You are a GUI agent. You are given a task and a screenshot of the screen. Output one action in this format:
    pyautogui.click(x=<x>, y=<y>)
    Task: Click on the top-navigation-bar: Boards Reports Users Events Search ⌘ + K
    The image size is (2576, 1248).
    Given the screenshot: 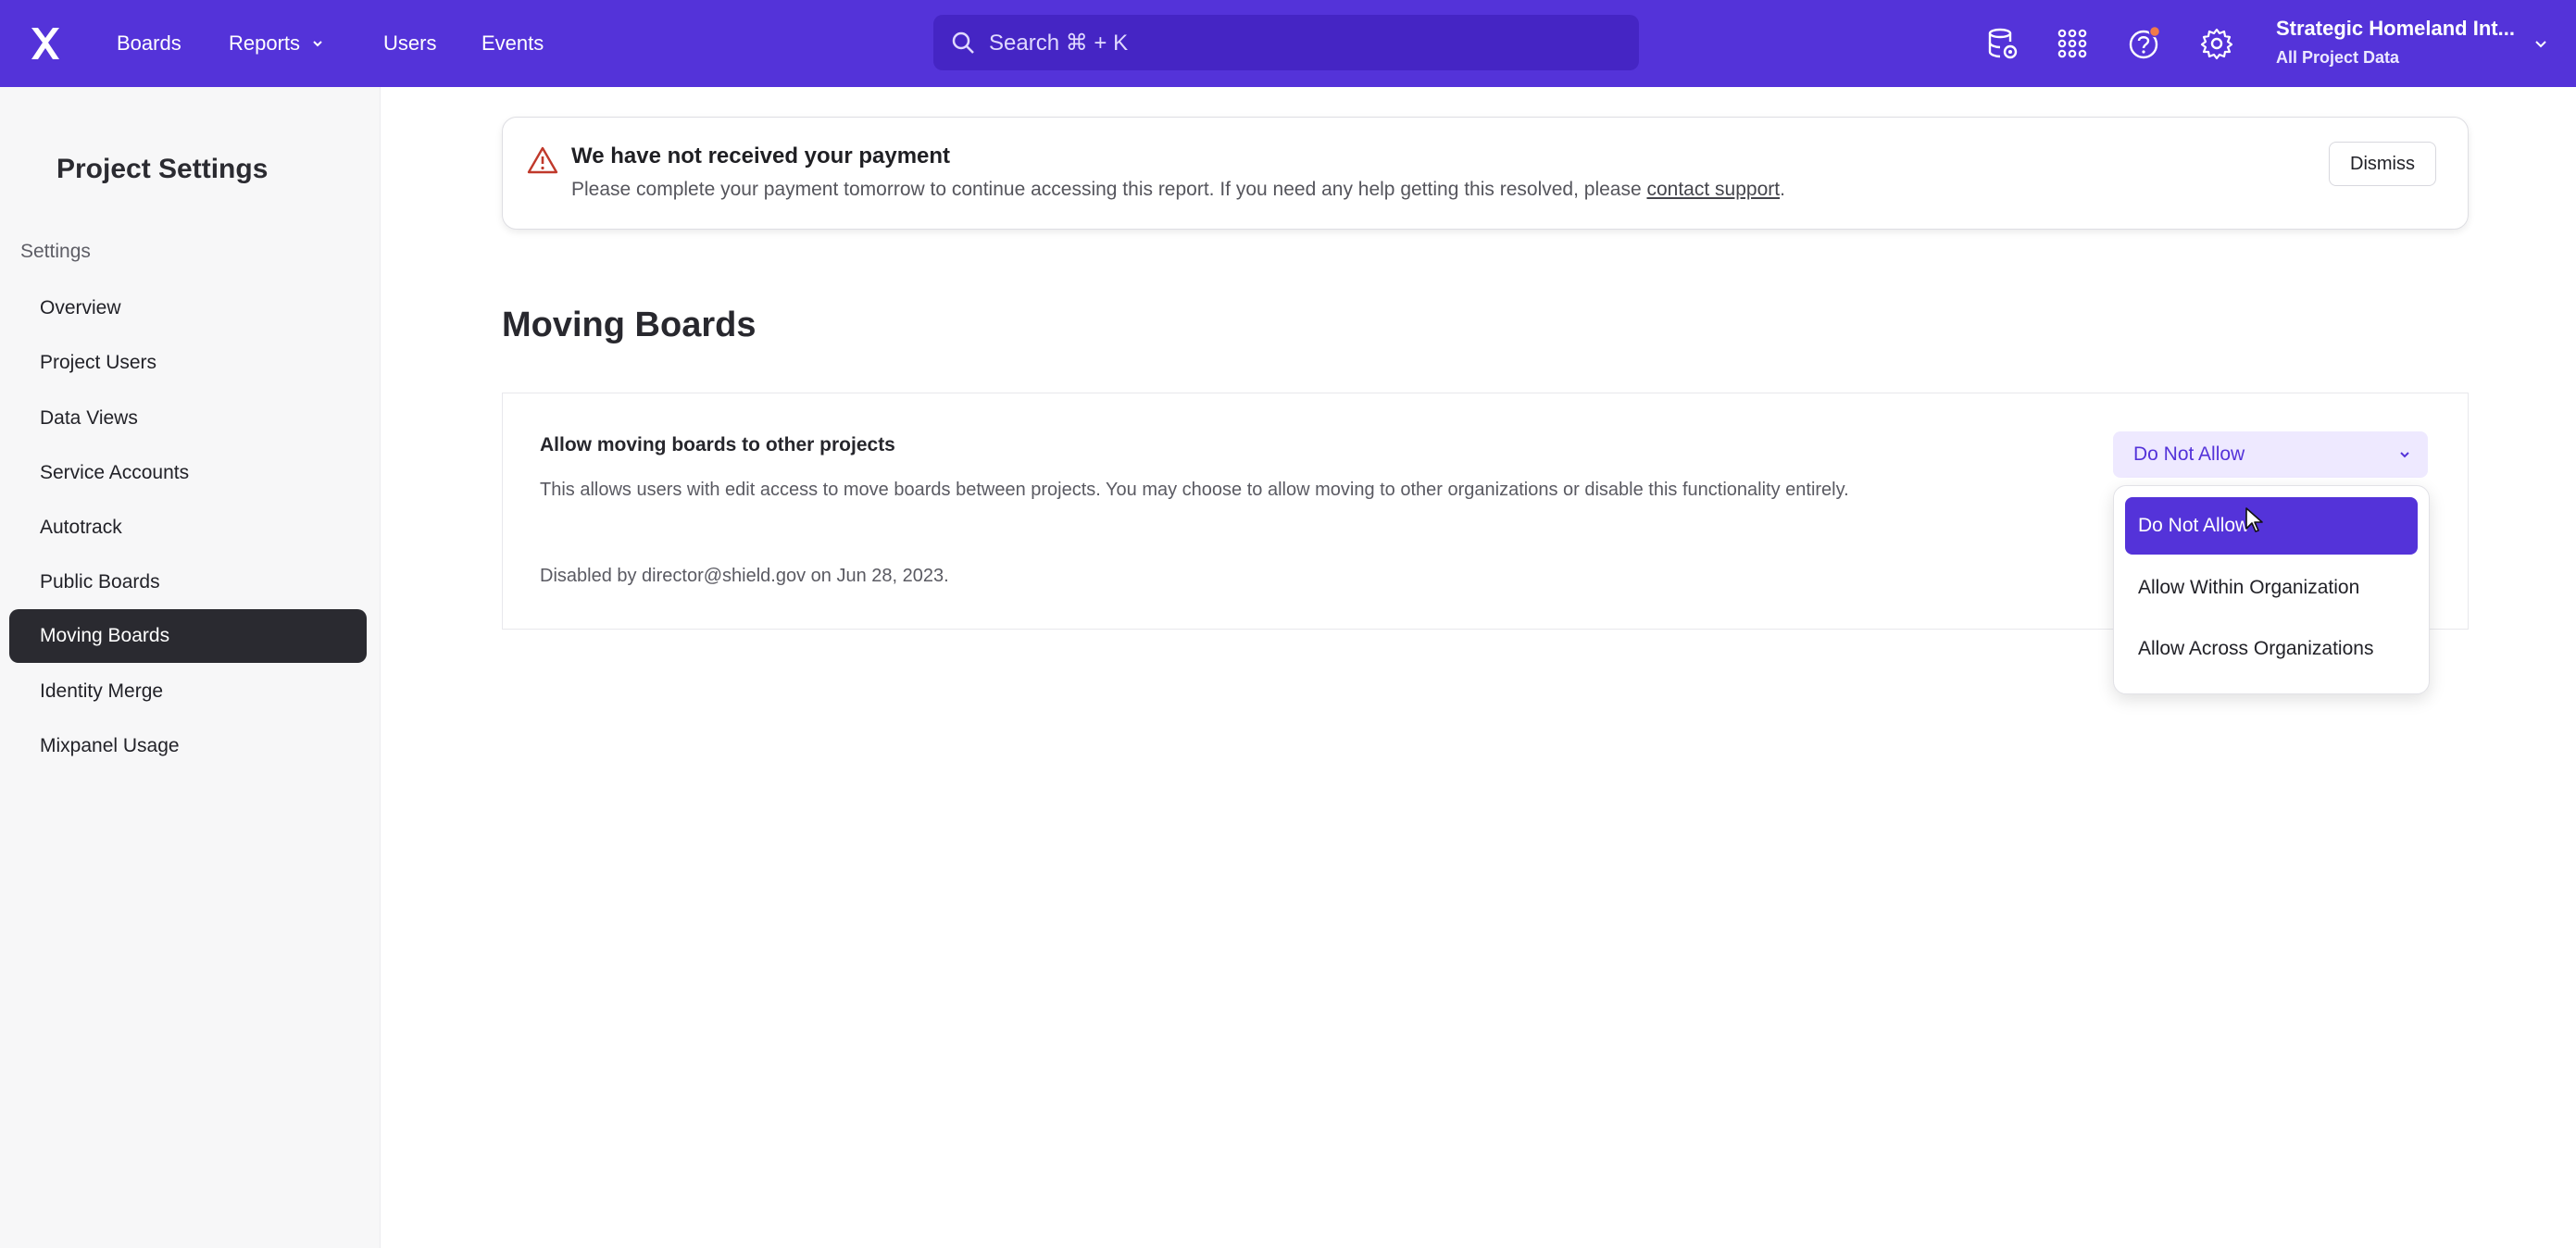 What is the action you would take?
    pyautogui.click(x=1288, y=43)
    